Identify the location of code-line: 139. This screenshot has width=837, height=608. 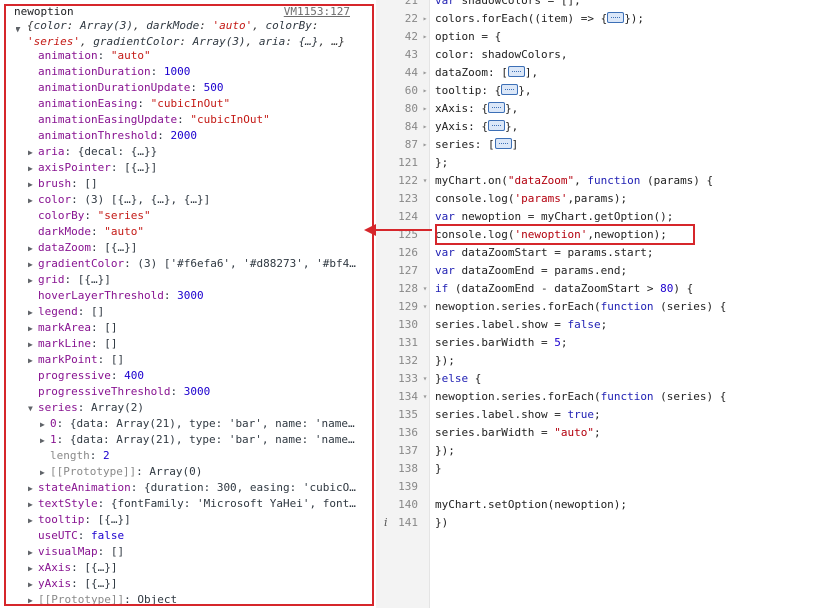
(606, 487).